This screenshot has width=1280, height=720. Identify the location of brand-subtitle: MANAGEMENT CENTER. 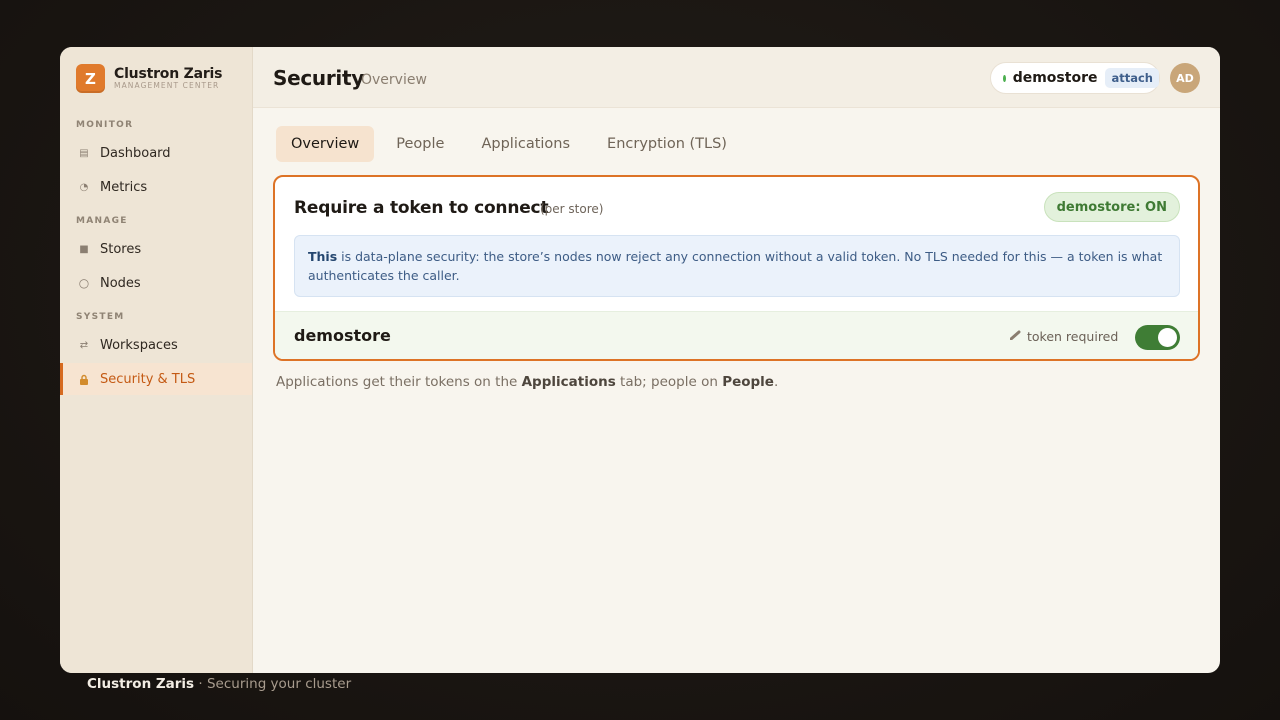
(167, 86).